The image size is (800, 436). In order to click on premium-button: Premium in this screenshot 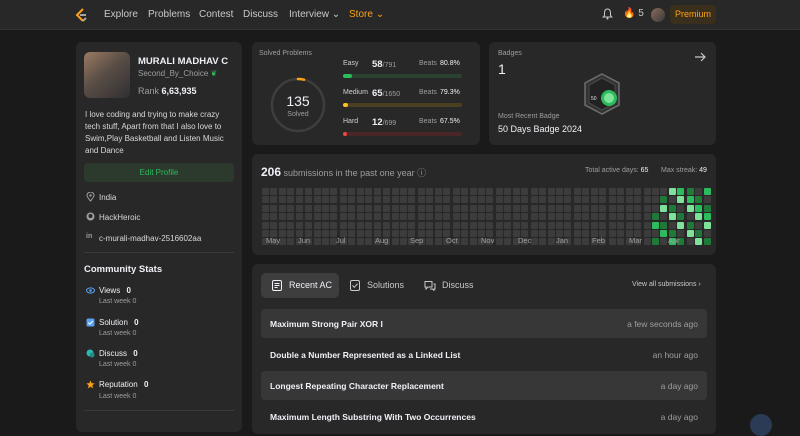, I will do `click(693, 14)`.